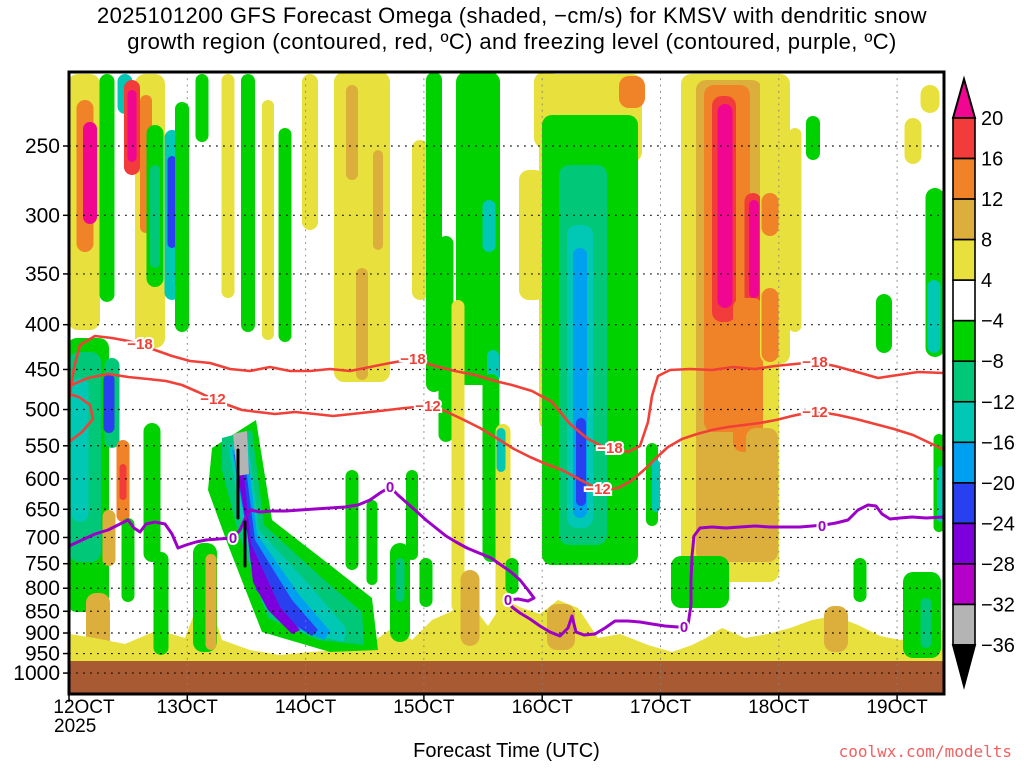  What do you see at coordinates (42, 588) in the screenshot?
I see `svg-text: 800` at bounding box center [42, 588].